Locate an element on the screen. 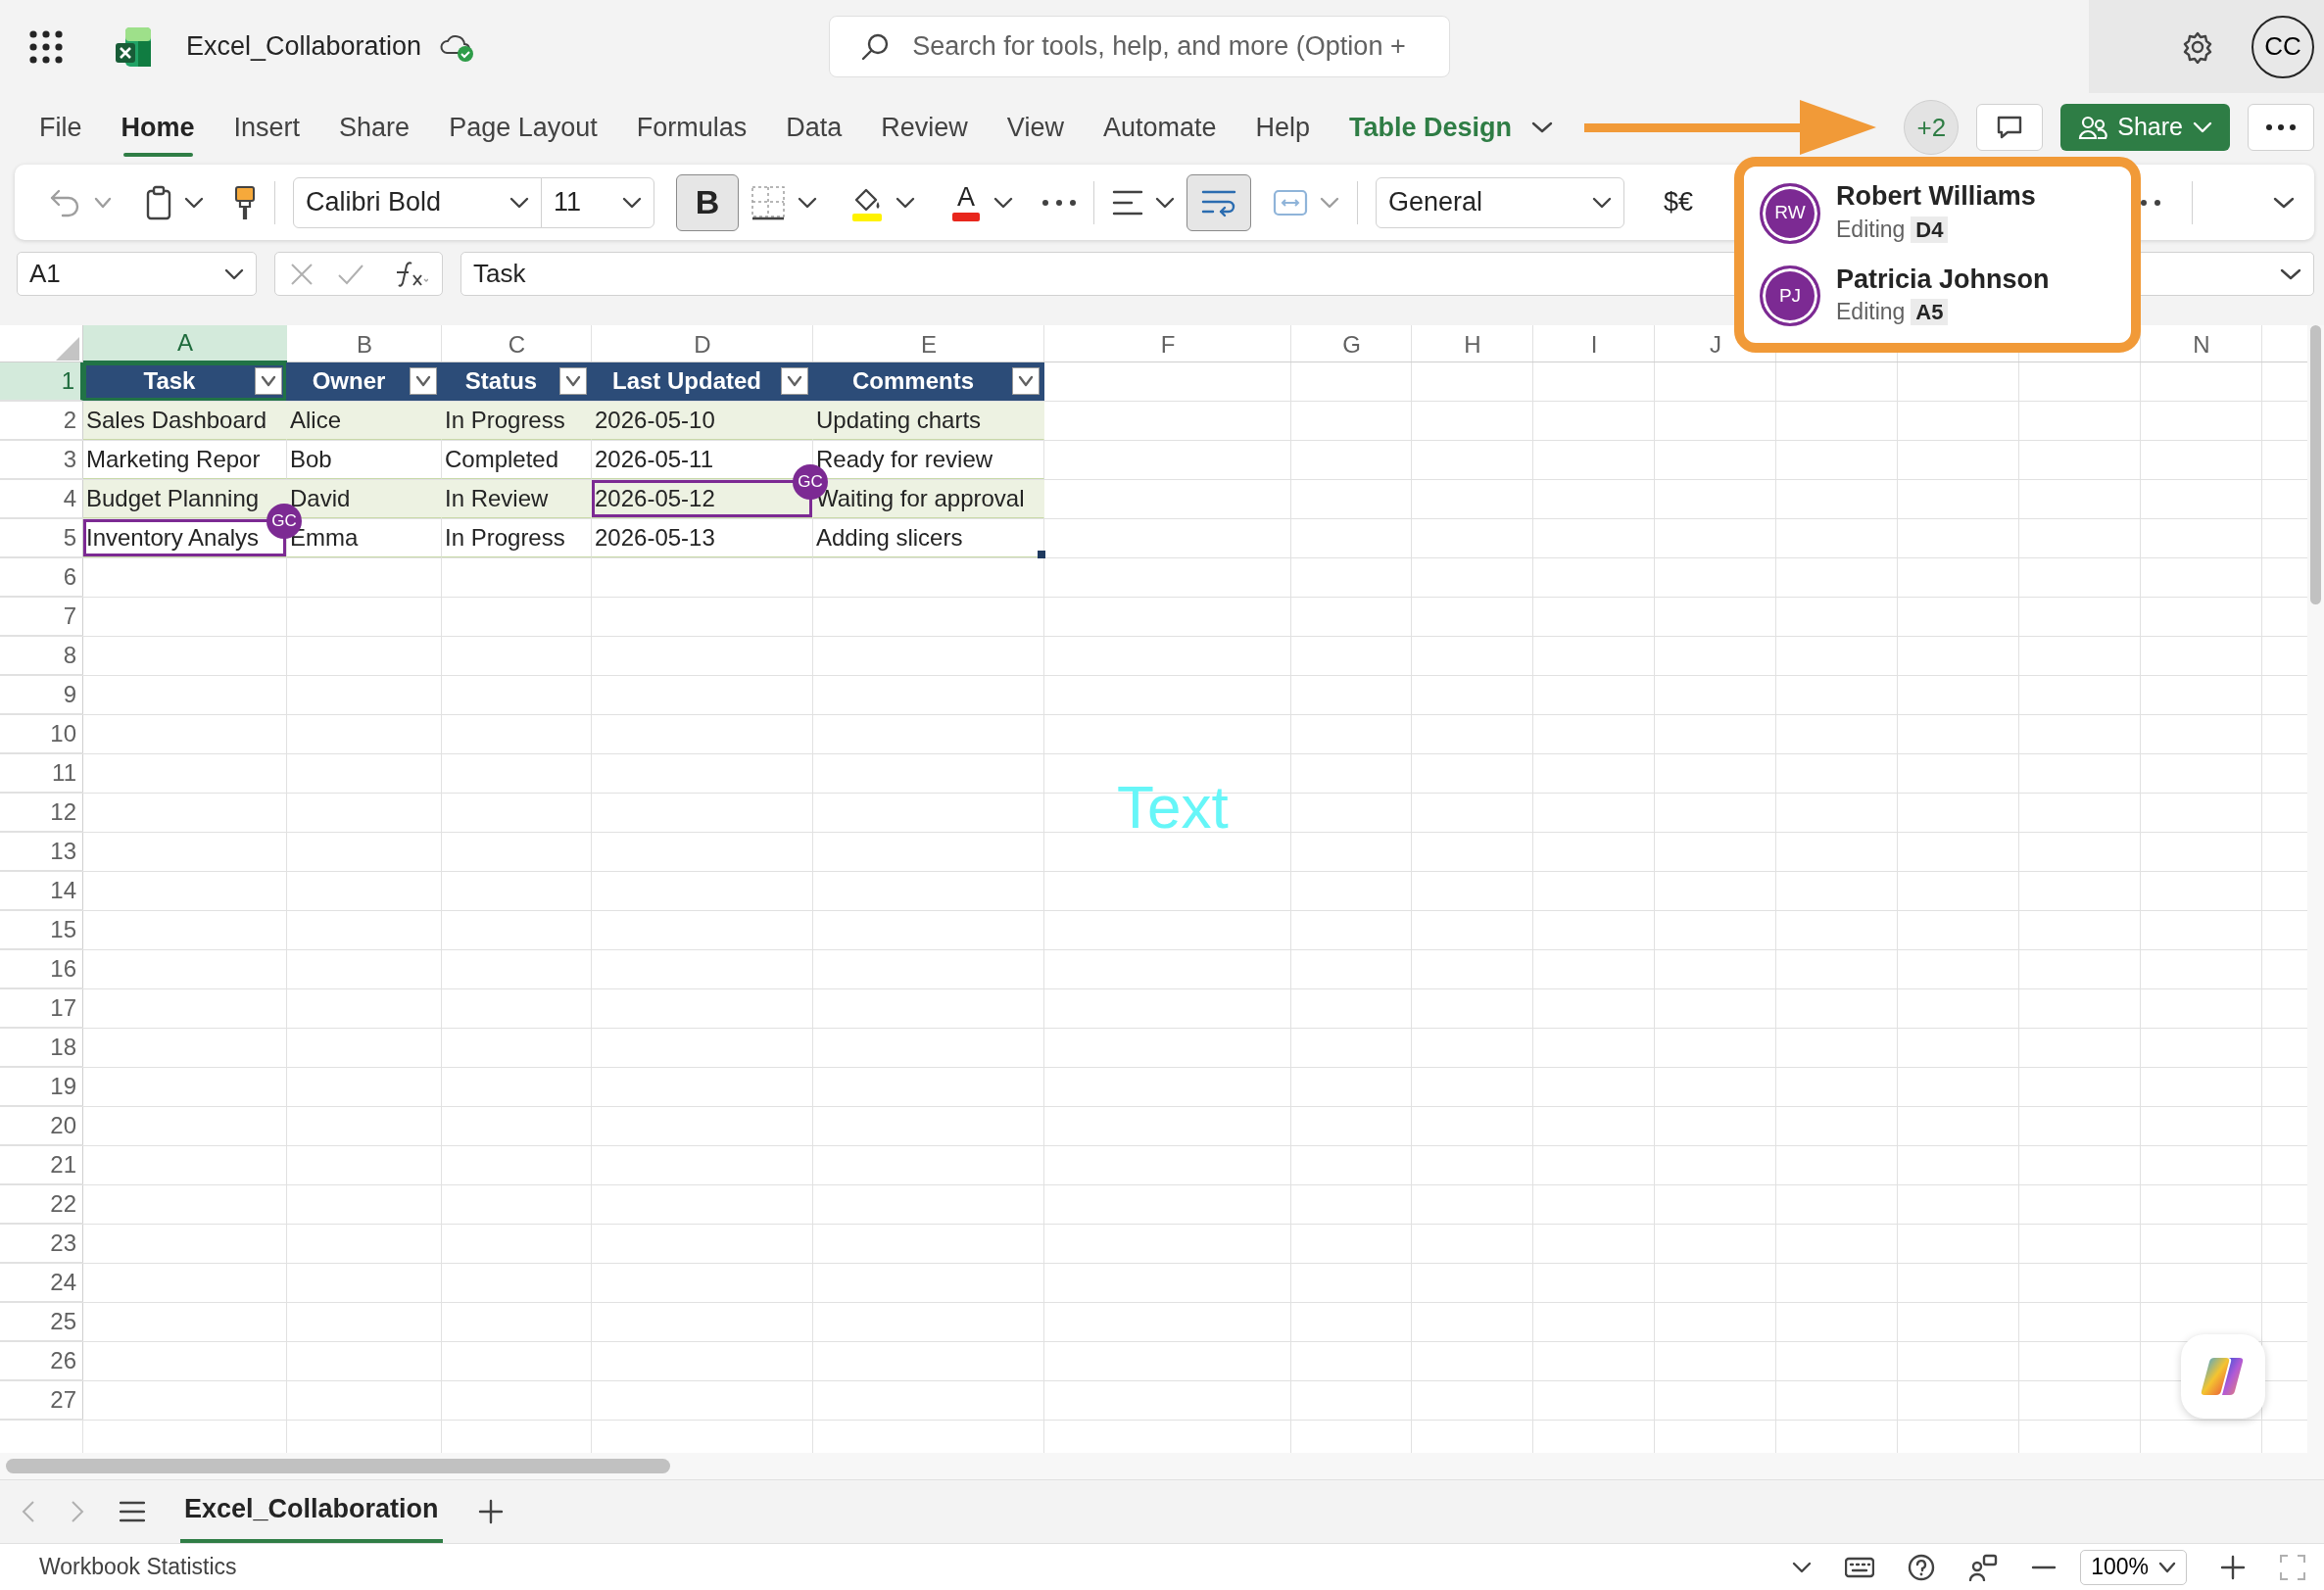 This screenshot has height=1590, width=2324. column-header: E is located at coordinates (928, 344).